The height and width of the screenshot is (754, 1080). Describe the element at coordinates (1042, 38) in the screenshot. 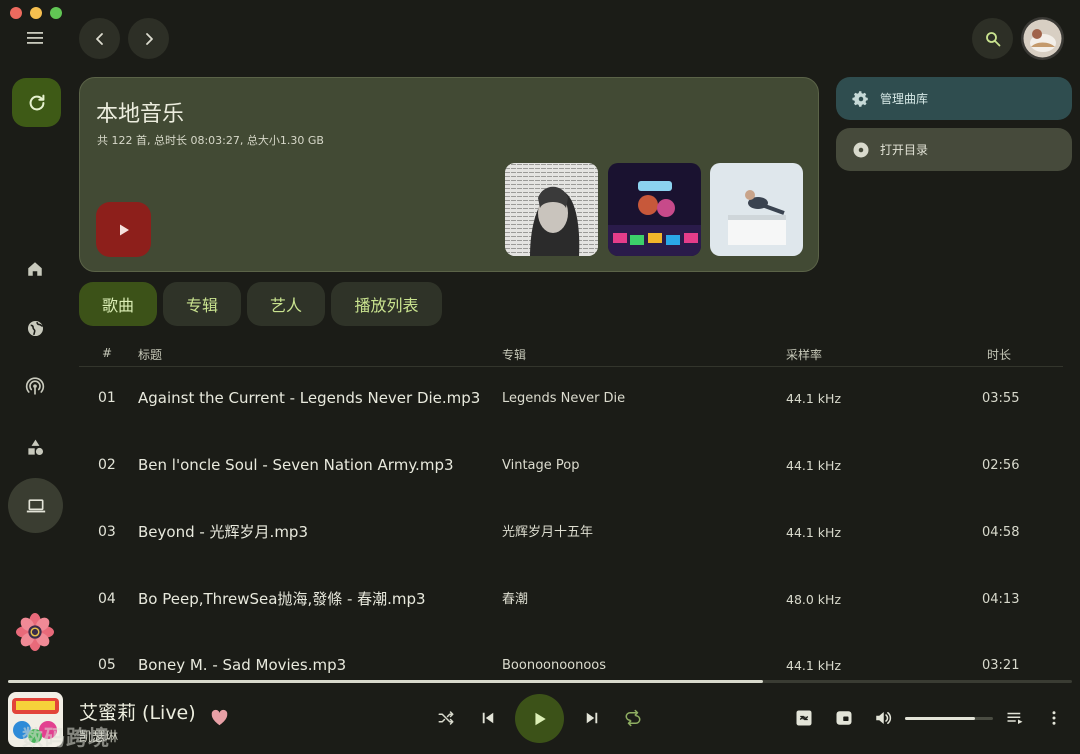

I see `avatar` at that location.